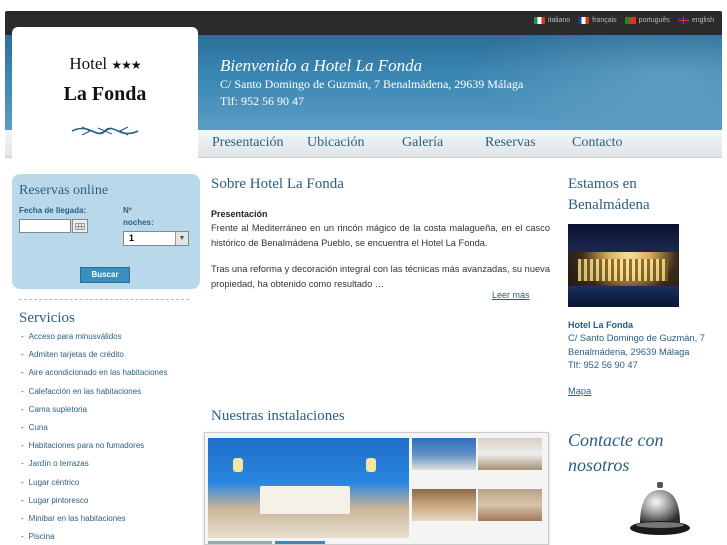  Describe the element at coordinates (278, 416) in the screenshot. I see `facilities-title: Nuestras instalaciones` at that location.